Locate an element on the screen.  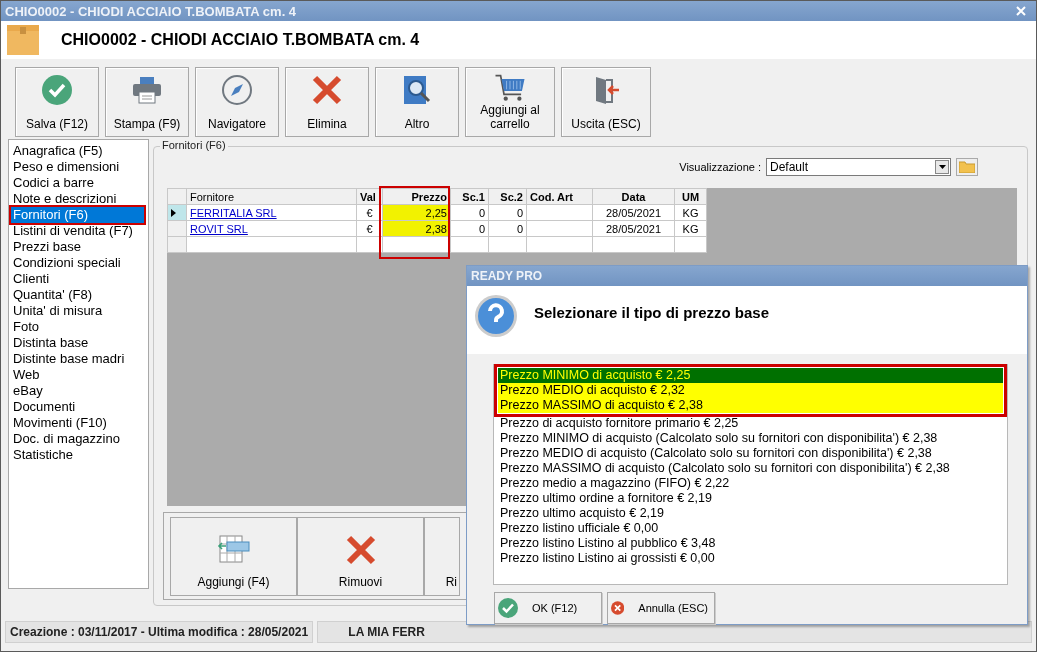
toolbar-button: Elimina is located at coordinates (327, 102).